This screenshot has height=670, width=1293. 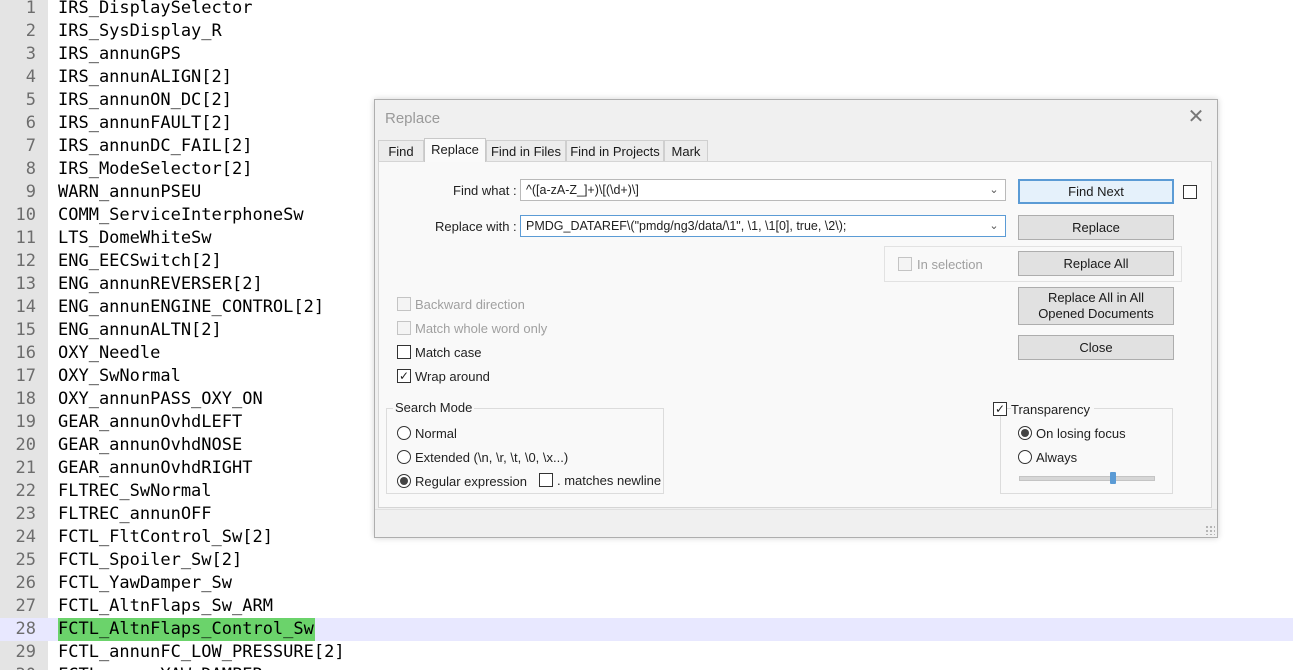 I want to click on tab-find-in-files: Find in Files, so click(x=526, y=150).